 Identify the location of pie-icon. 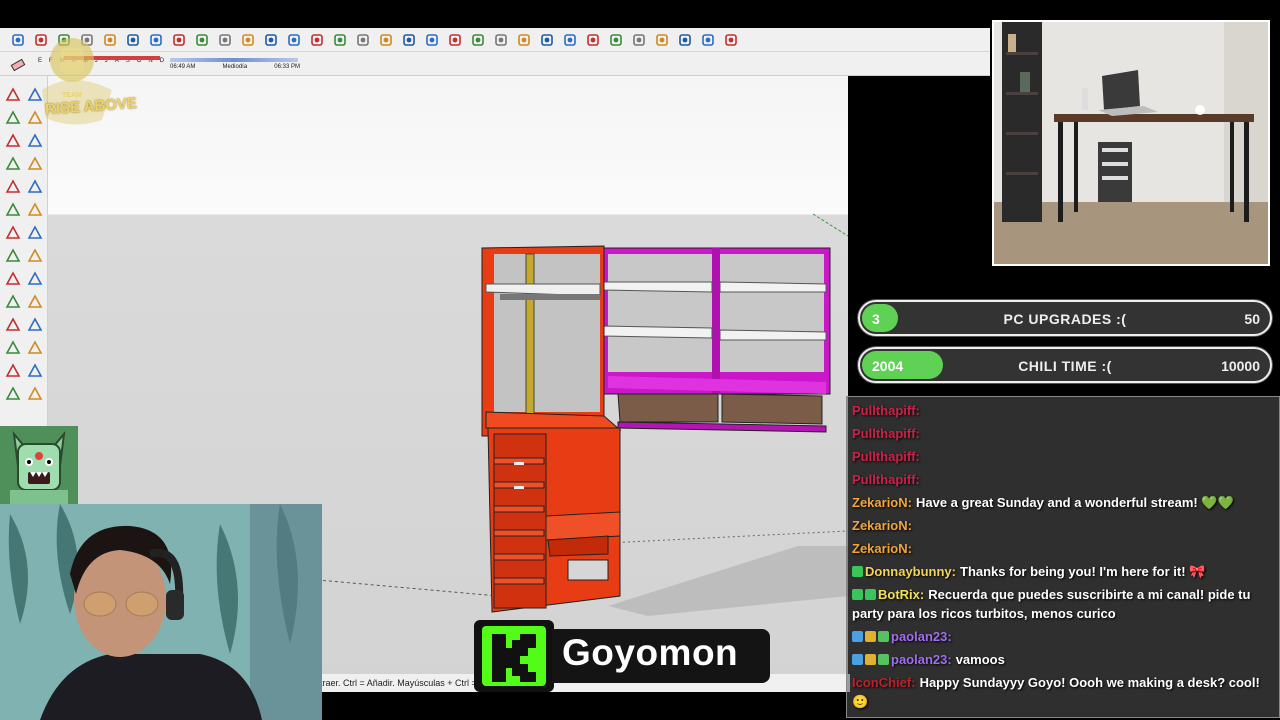
(35, 210).